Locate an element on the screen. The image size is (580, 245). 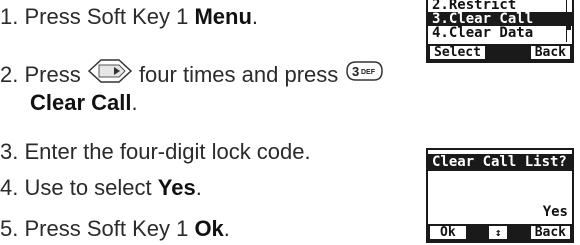
step-text: Enter the four-digit lock code. is located at coordinates (167, 151).